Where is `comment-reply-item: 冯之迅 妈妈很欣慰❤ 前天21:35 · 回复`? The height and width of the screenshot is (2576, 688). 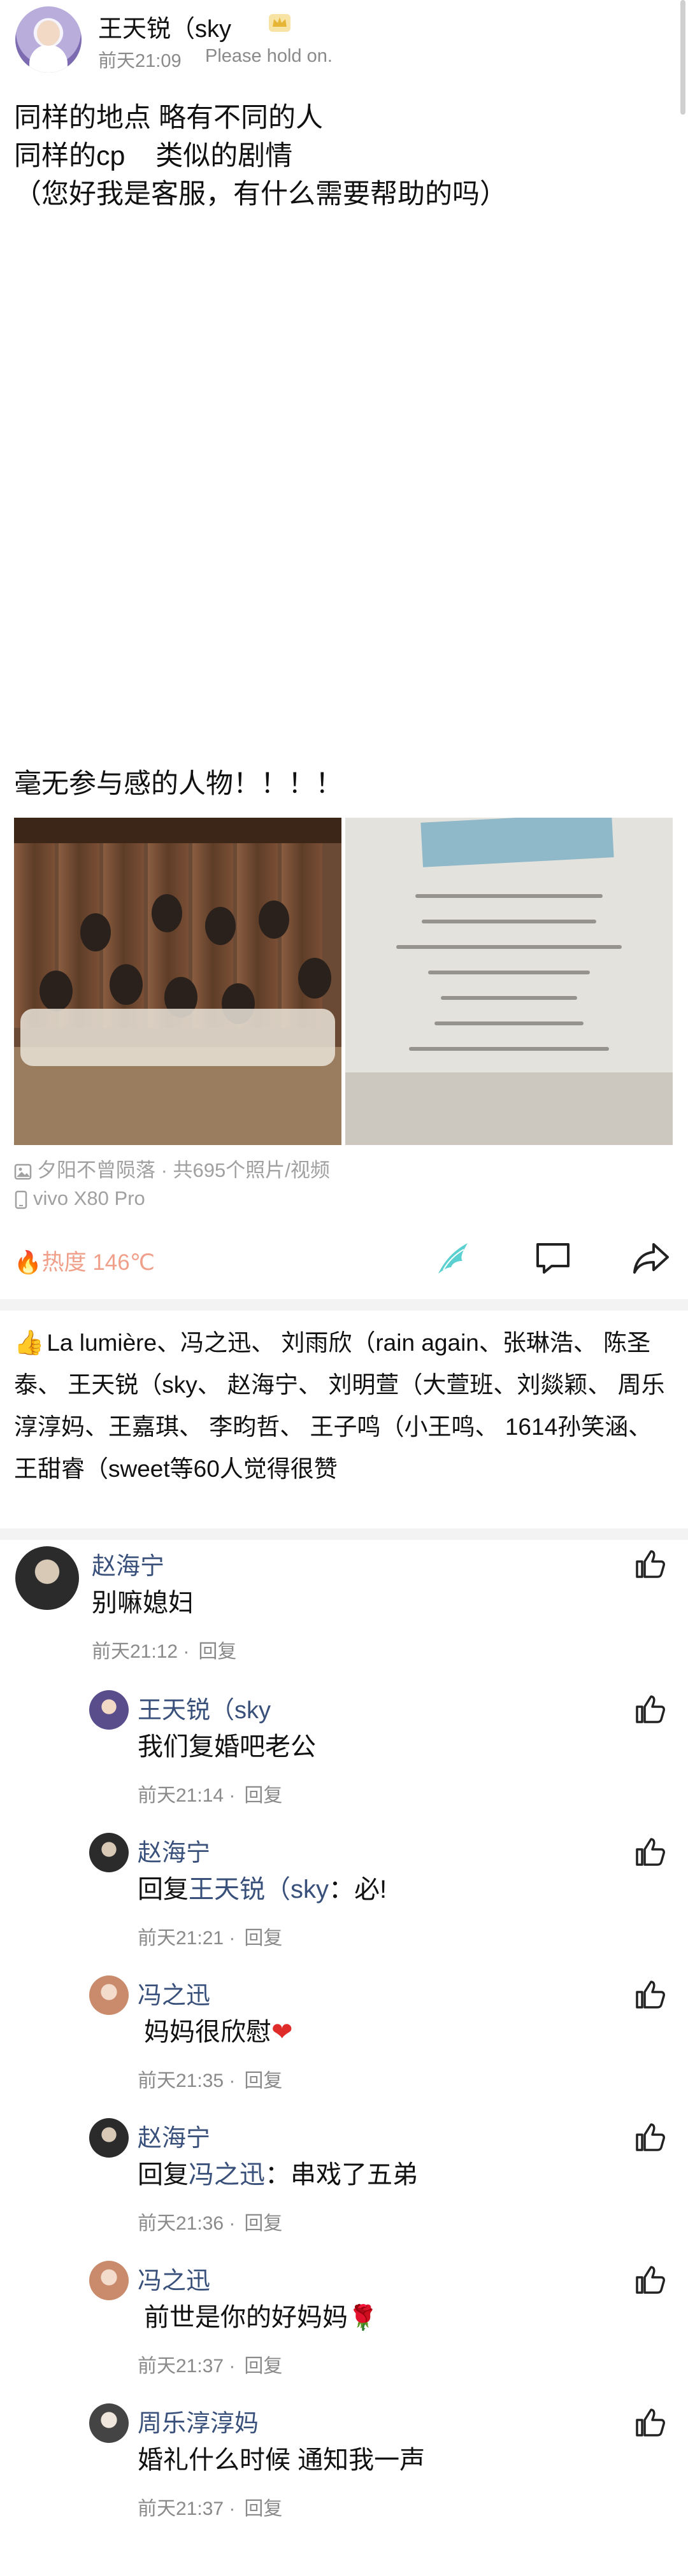 comment-reply-item: 冯之迅 妈妈很欣慰❤ 前天21:35 · 回复 is located at coordinates (383, 2036).